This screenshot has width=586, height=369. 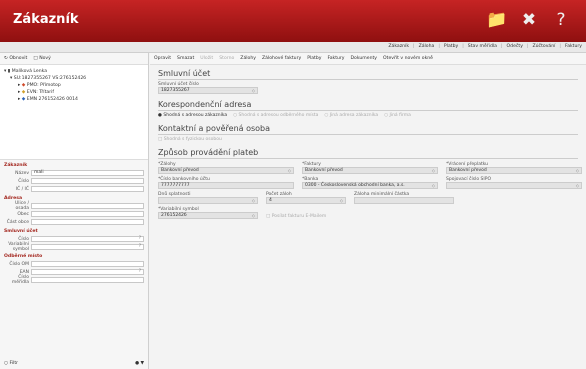 What do you see at coordinates (17, 222) in the screenshot?
I see `part-label: Část obce` at bounding box center [17, 222].